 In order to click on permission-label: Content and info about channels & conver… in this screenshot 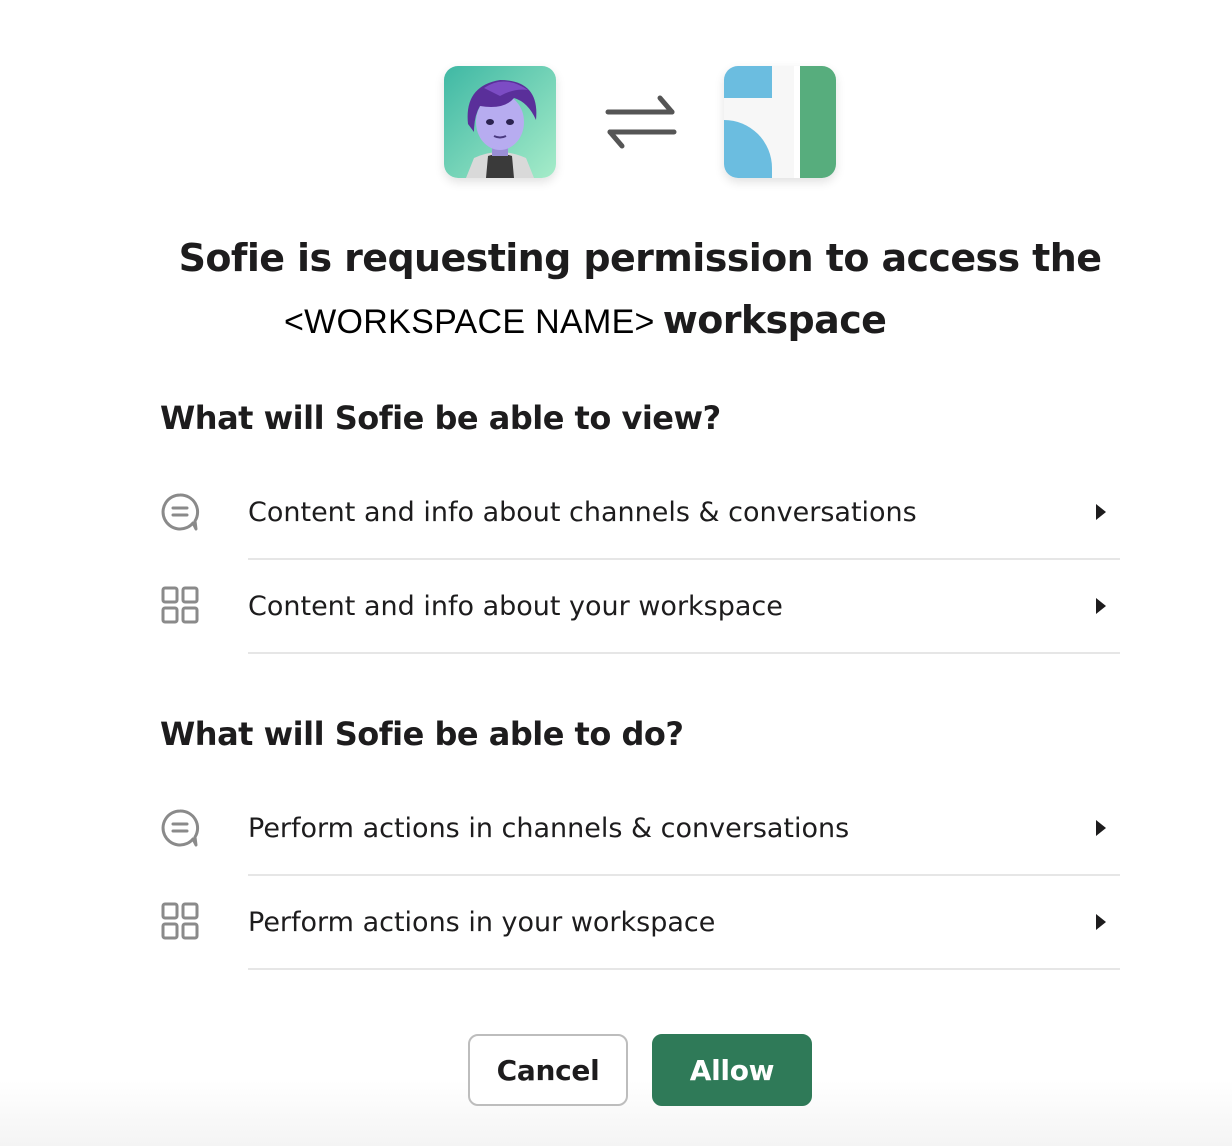, I will do `click(582, 512)`.